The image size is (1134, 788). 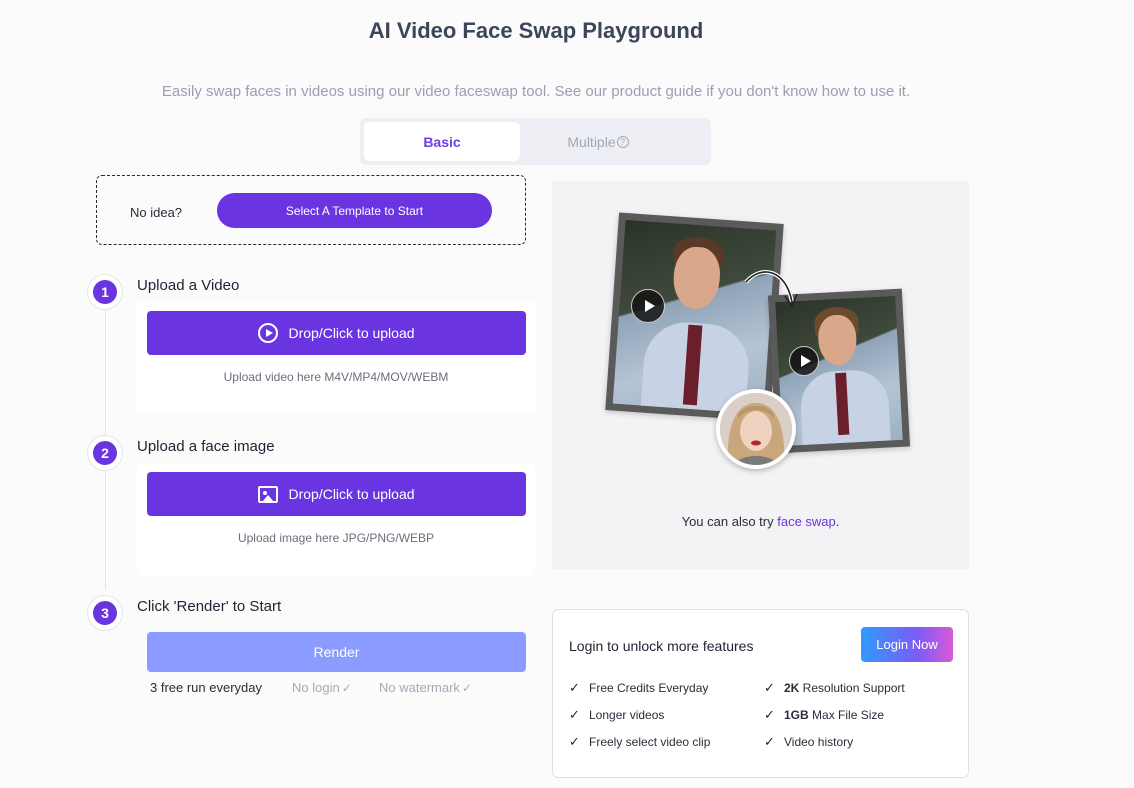 I want to click on step-3-title: Click 'Render' to Start, so click(x=209, y=606).